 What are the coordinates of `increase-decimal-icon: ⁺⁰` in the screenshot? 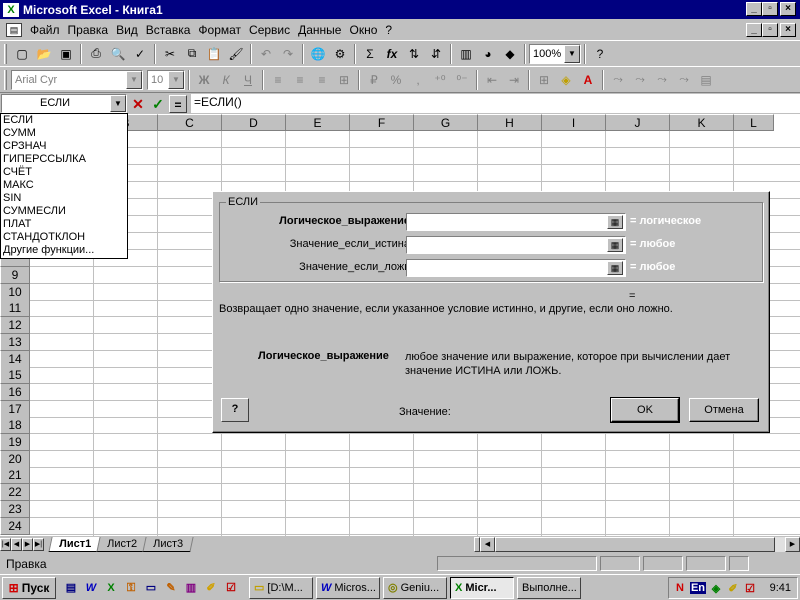 It's located at (440, 80).